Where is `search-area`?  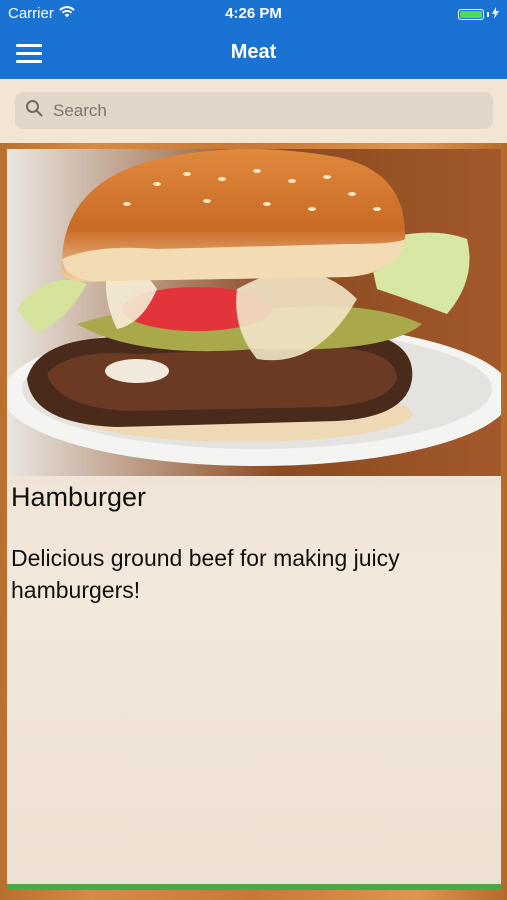
search-area is located at coordinates (253, 111).